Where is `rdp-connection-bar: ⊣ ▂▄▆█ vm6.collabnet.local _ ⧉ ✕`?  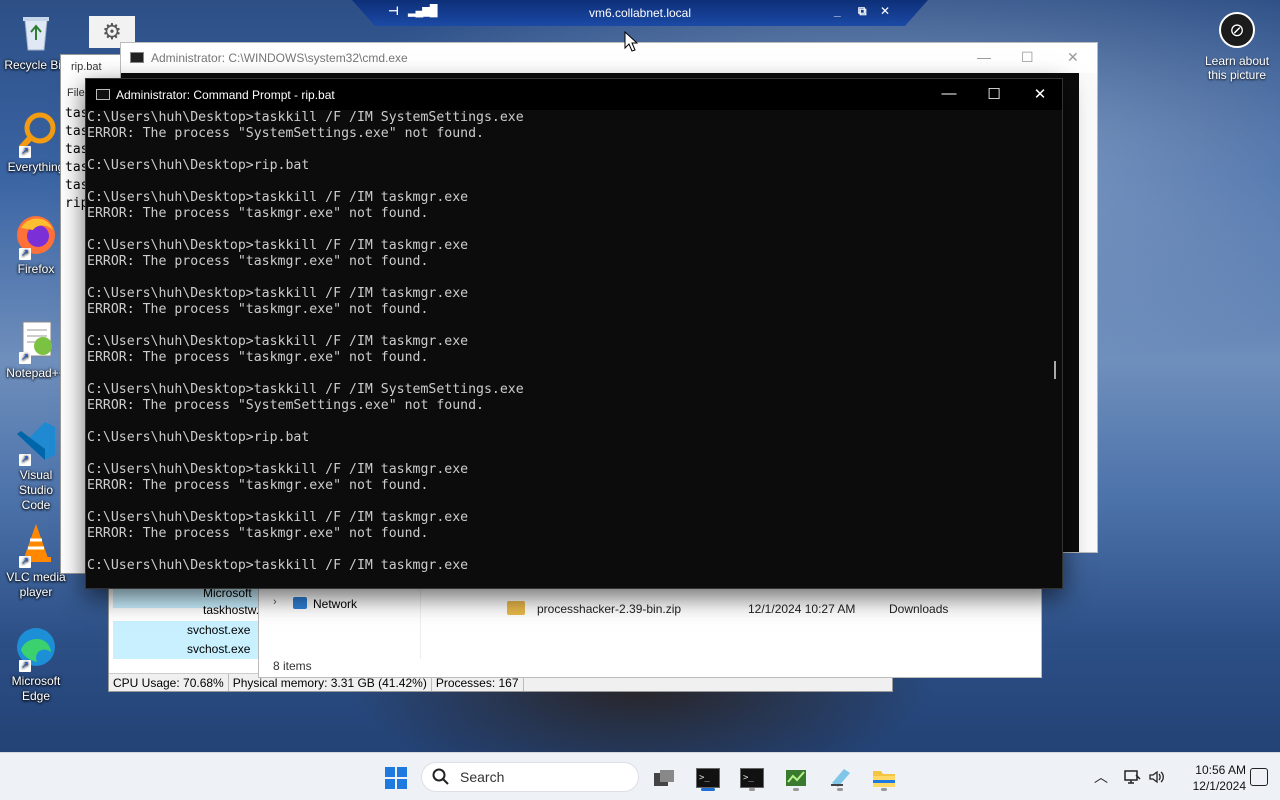 rdp-connection-bar: ⊣ ▂▄▆█ vm6.collabnet.local _ ⧉ ✕ is located at coordinates (640, 13).